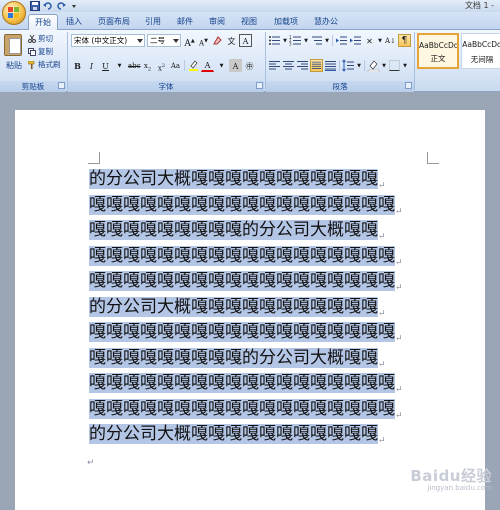  I want to click on distributed-icon, so click(330, 65).